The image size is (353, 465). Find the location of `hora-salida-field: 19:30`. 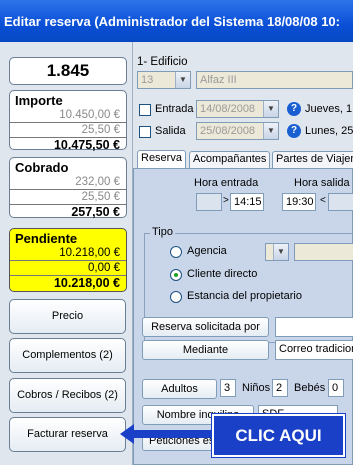

hora-salida-field: 19:30 is located at coordinates (299, 202).